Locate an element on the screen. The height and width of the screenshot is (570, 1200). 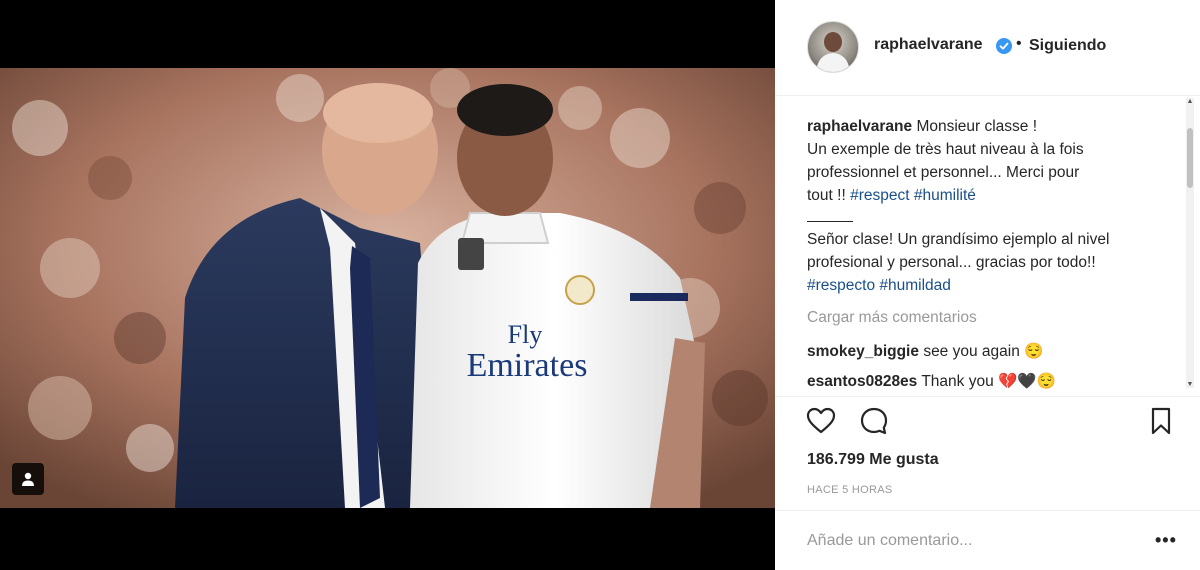
load-more-comments-link: Cargar más comentarios is located at coordinates (892, 318).